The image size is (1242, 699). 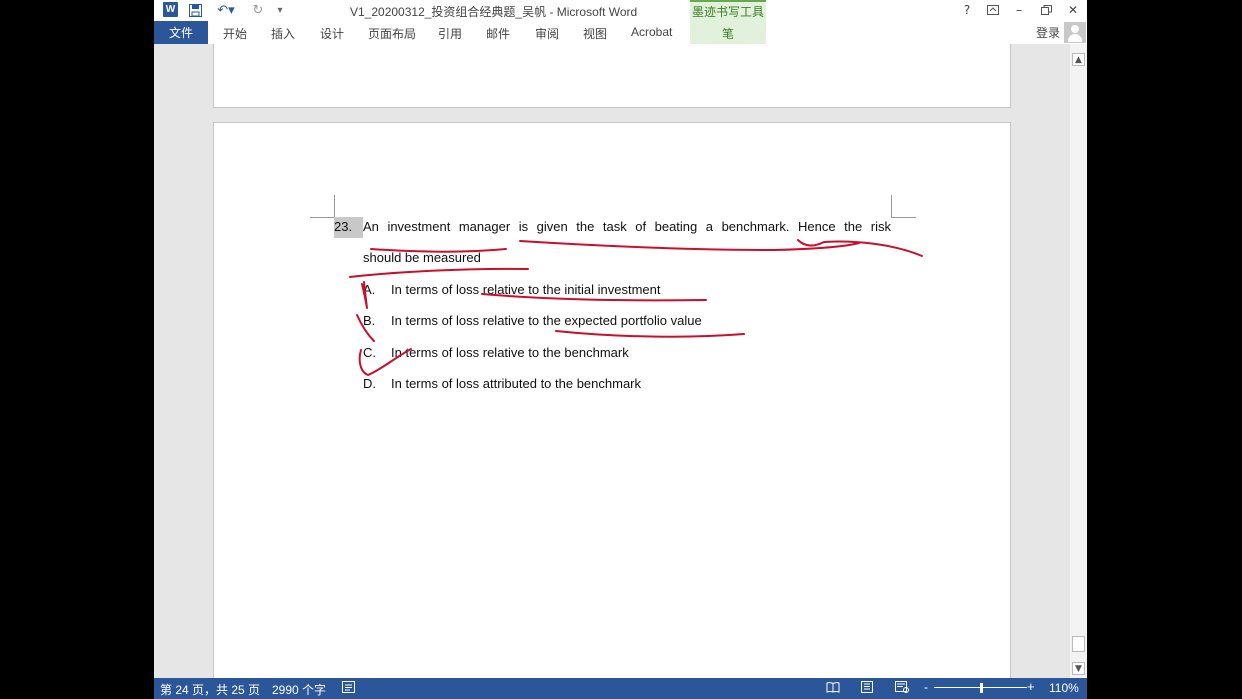 What do you see at coordinates (210, 689) in the screenshot?
I see `page-count: 第 24 页，共 25 页` at bounding box center [210, 689].